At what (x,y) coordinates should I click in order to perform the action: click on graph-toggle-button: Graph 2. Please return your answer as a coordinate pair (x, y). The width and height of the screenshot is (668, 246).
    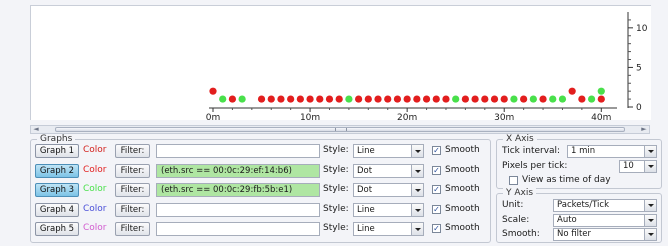
    Looking at the image, I should click on (57, 170).